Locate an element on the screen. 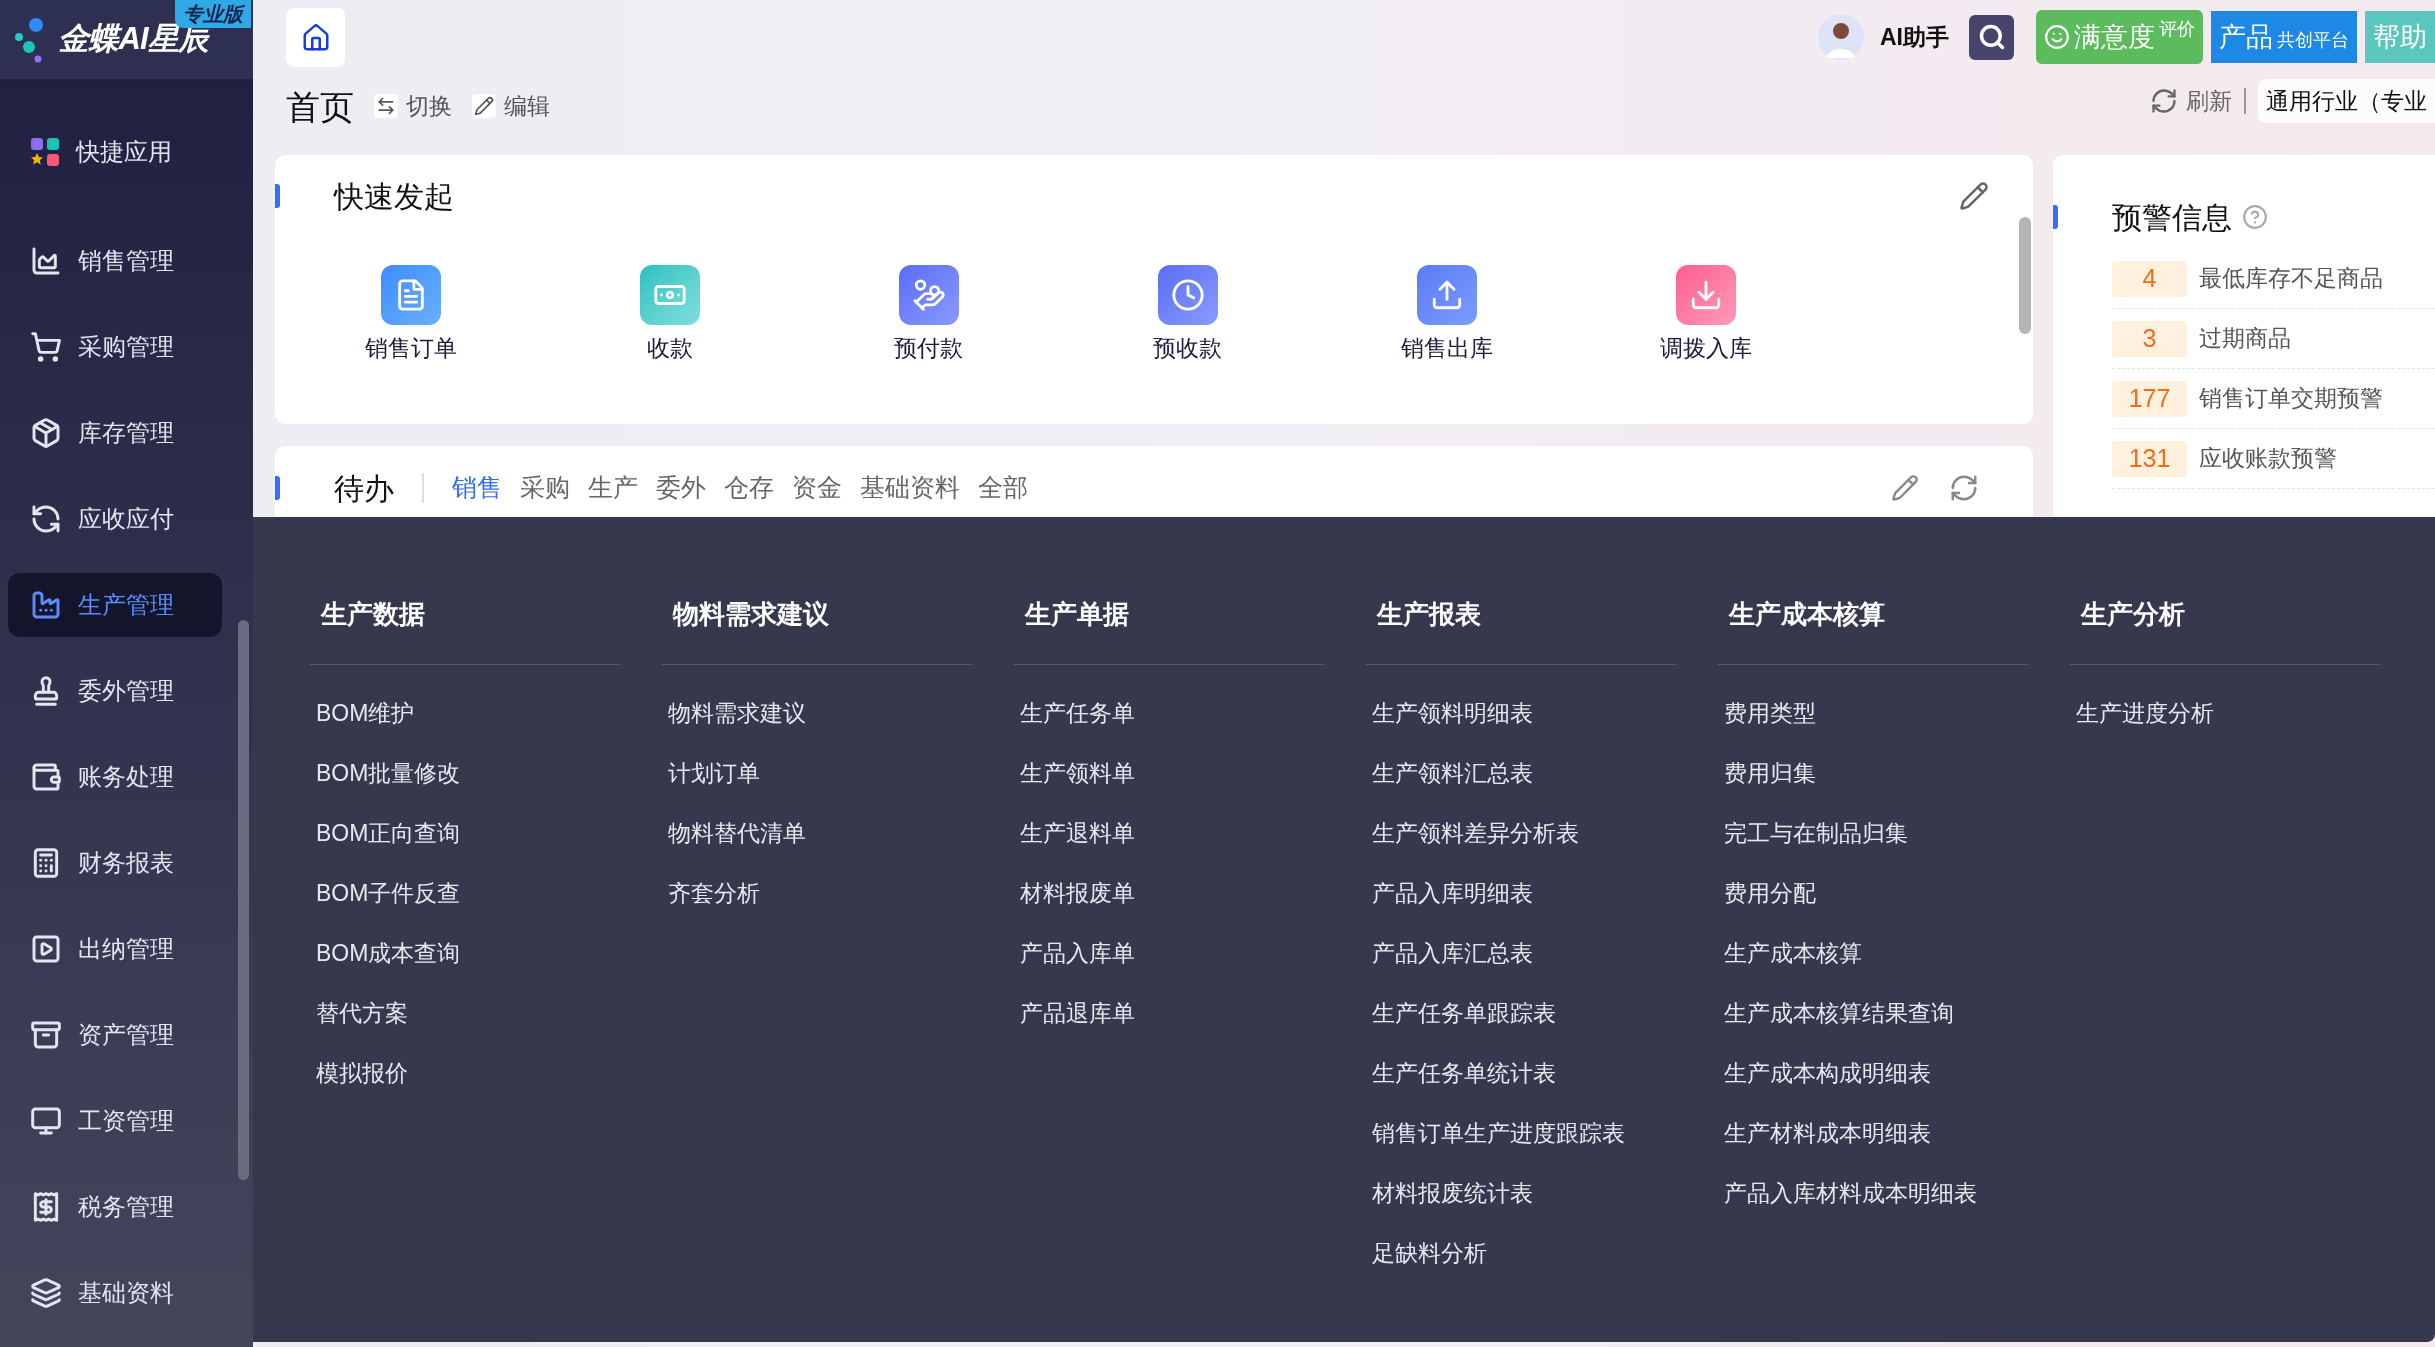 This screenshot has width=2435, height=1347. menu-item: 生产任务单跟踪表 is located at coordinates (1542, 1013).